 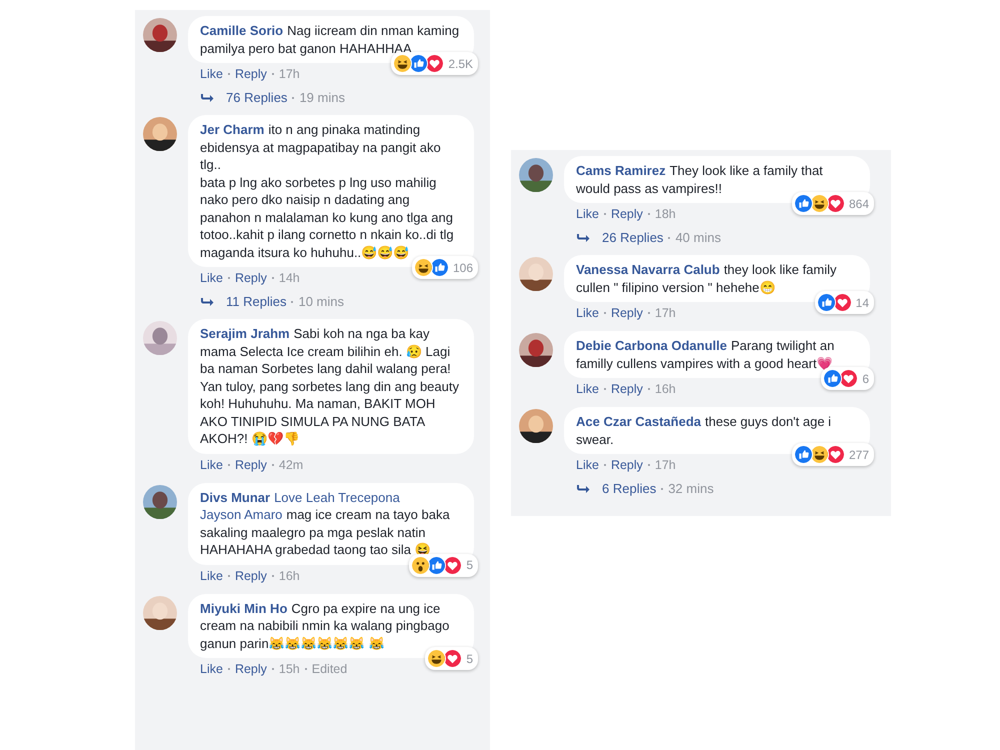 I want to click on replies-link: 6 Replies, so click(x=629, y=488).